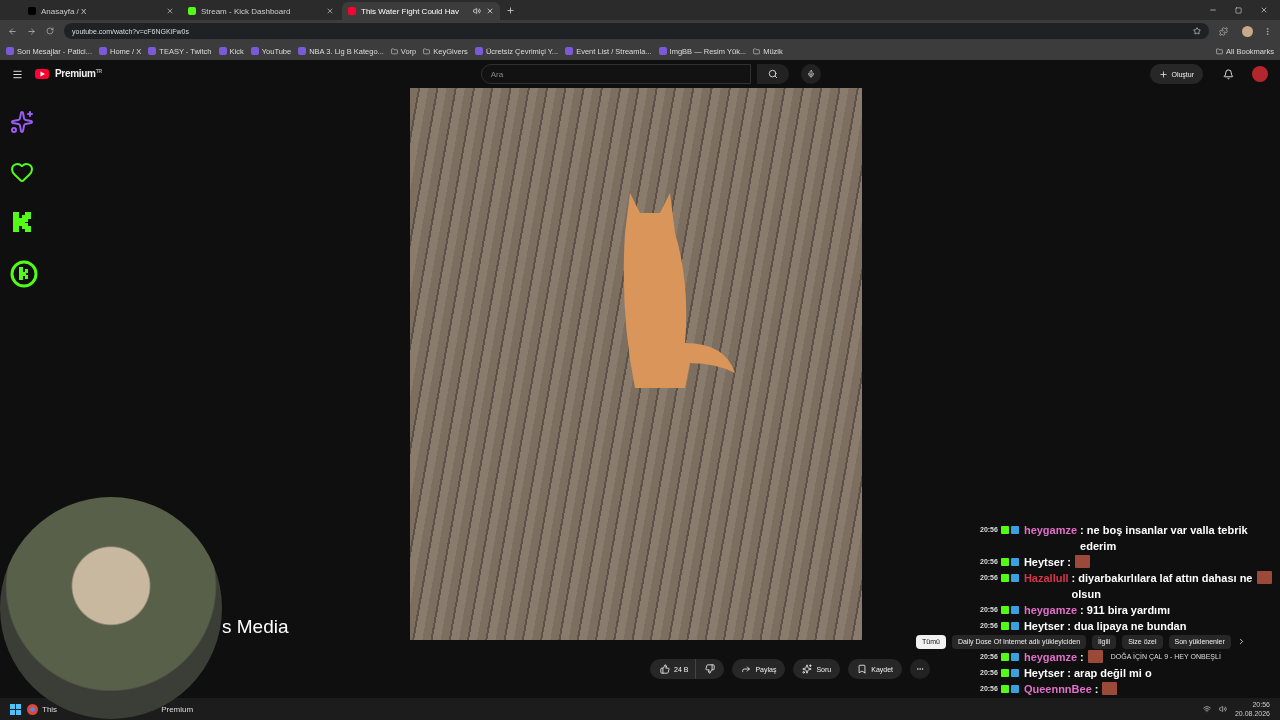 This screenshot has height=720, width=1280. Describe the element at coordinates (710, 669) in the screenshot. I see `thumbs-down-icon` at that location.